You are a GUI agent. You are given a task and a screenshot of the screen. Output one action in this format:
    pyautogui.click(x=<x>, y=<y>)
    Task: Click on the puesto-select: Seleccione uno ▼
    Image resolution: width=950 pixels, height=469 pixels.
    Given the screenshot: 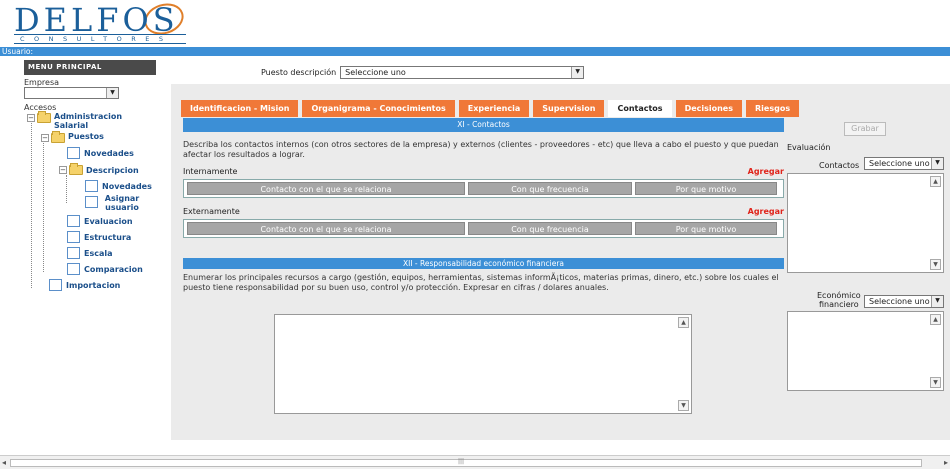 What is the action you would take?
    pyautogui.click(x=462, y=72)
    